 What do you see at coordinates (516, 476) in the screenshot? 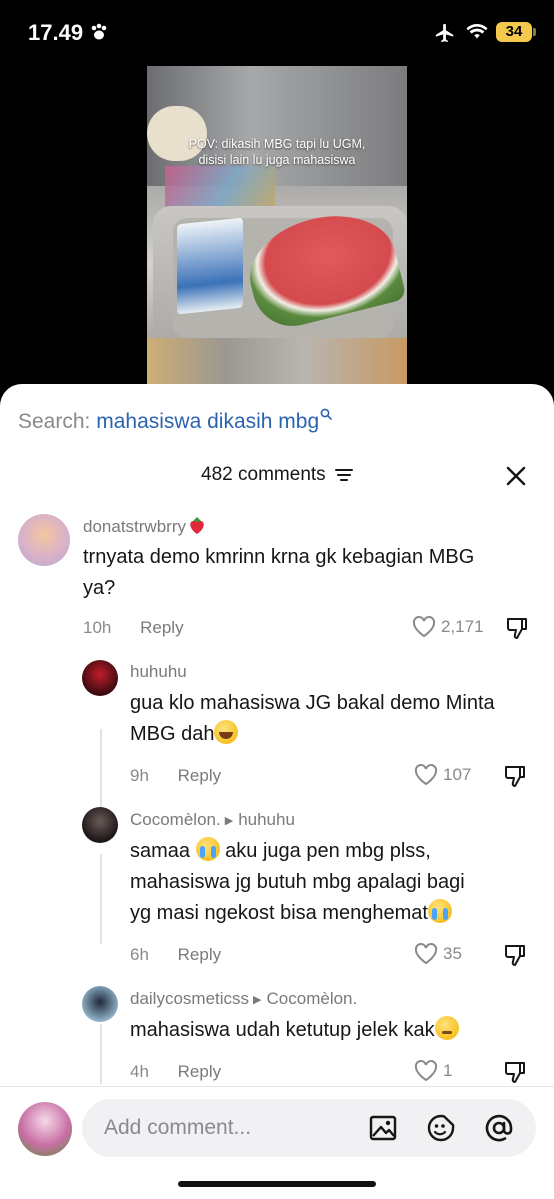
I see `close-icon` at bounding box center [516, 476].